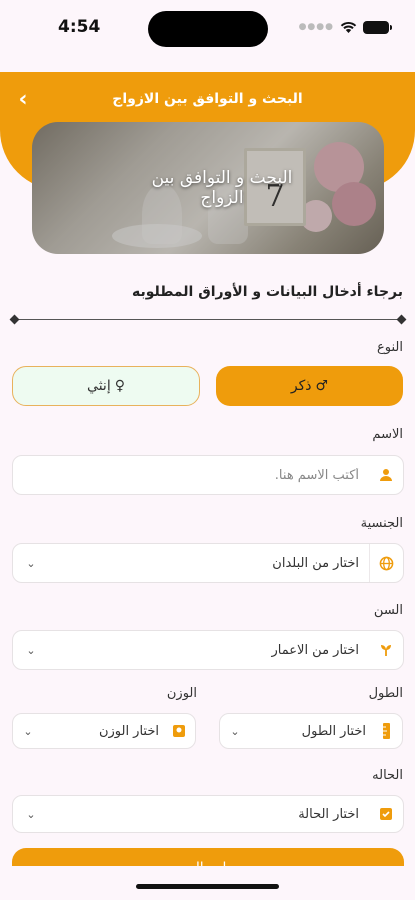  Describe the element at coordinates (79, 27) in the screenshot. I see `status-time: 4:54` at that location.